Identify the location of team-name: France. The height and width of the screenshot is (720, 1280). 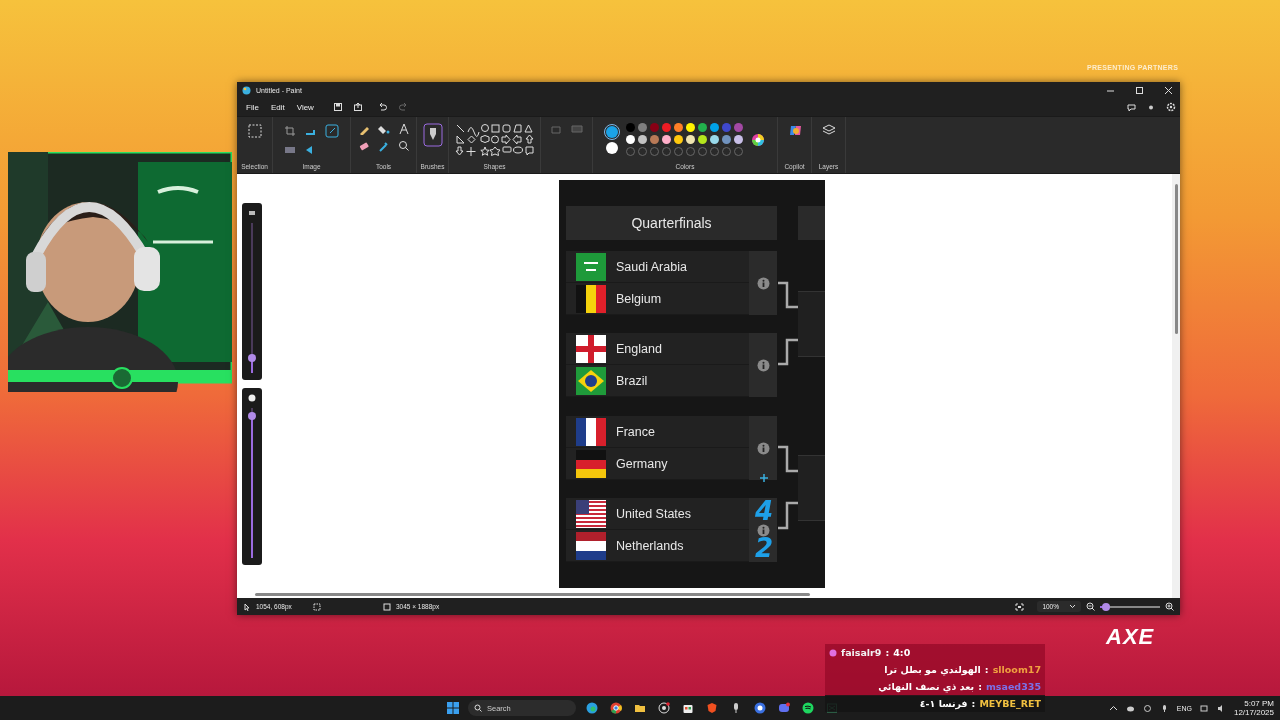
(635, 431).